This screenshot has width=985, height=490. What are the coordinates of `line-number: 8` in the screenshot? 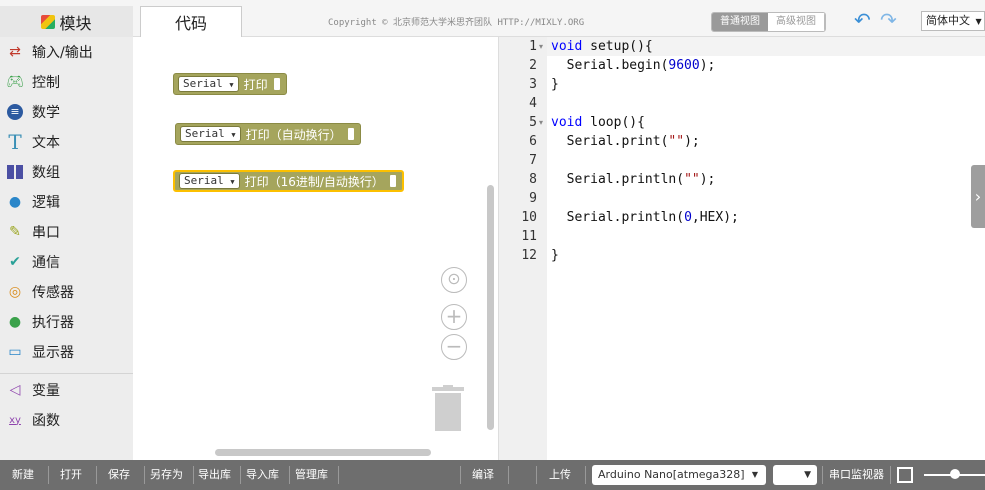 It's located at (533, 179).